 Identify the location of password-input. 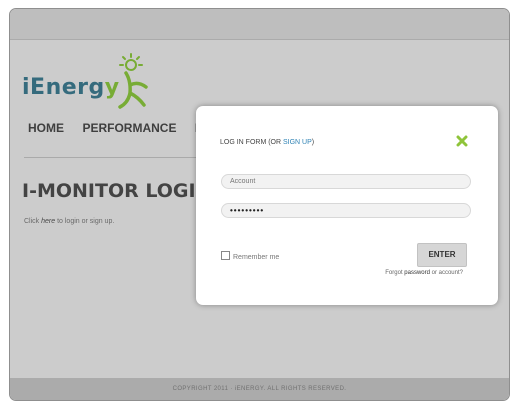
(346, 210).